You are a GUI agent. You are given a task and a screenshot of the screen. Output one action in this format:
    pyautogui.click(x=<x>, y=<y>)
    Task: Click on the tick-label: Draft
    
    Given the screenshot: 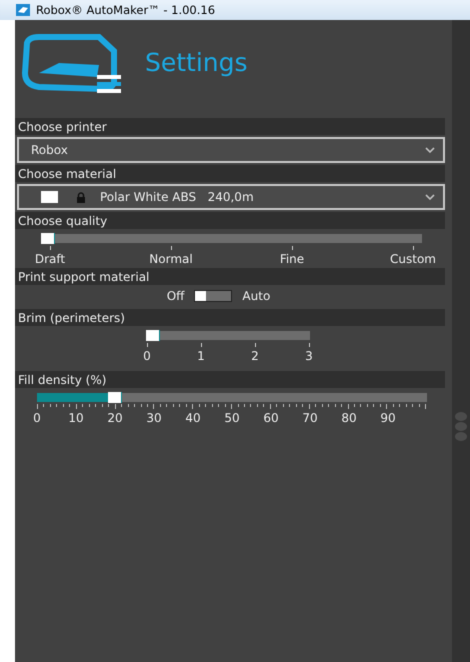 What is the action you would take?
    pyautogui.click(x=50, y=259)
    